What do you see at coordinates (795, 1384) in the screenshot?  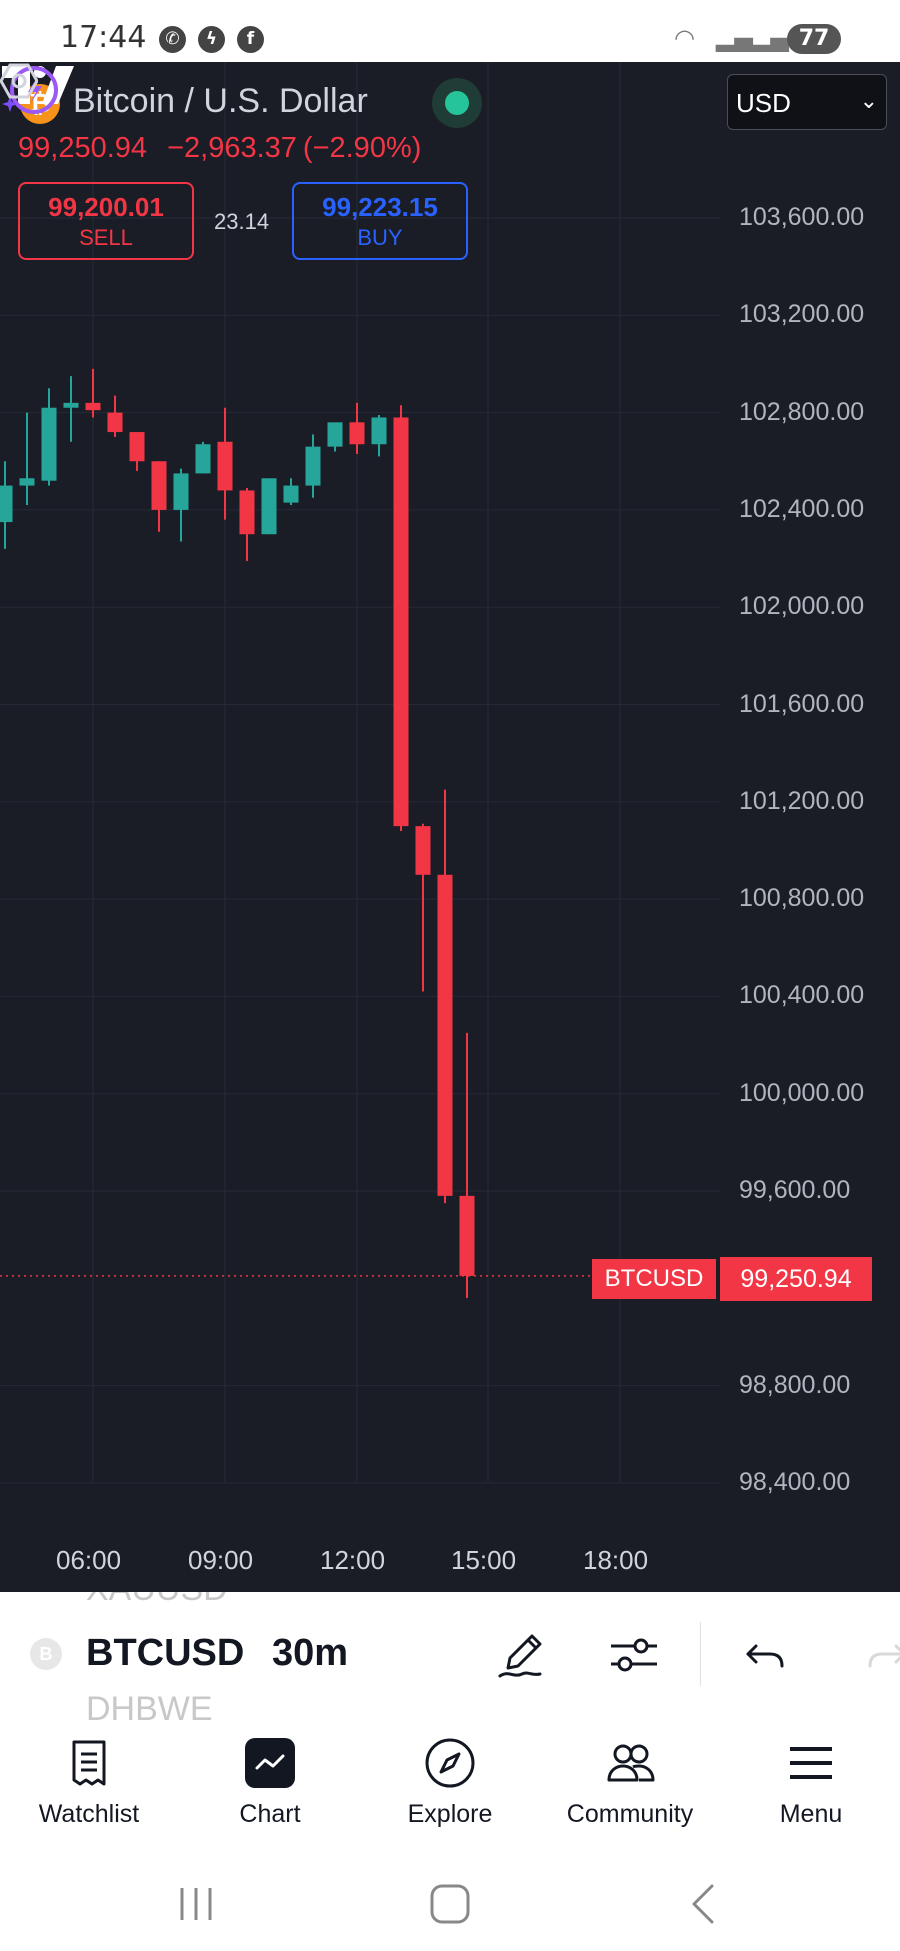 I see `y-axis-label: 98,800.00` at bounding box center [795, 1384].